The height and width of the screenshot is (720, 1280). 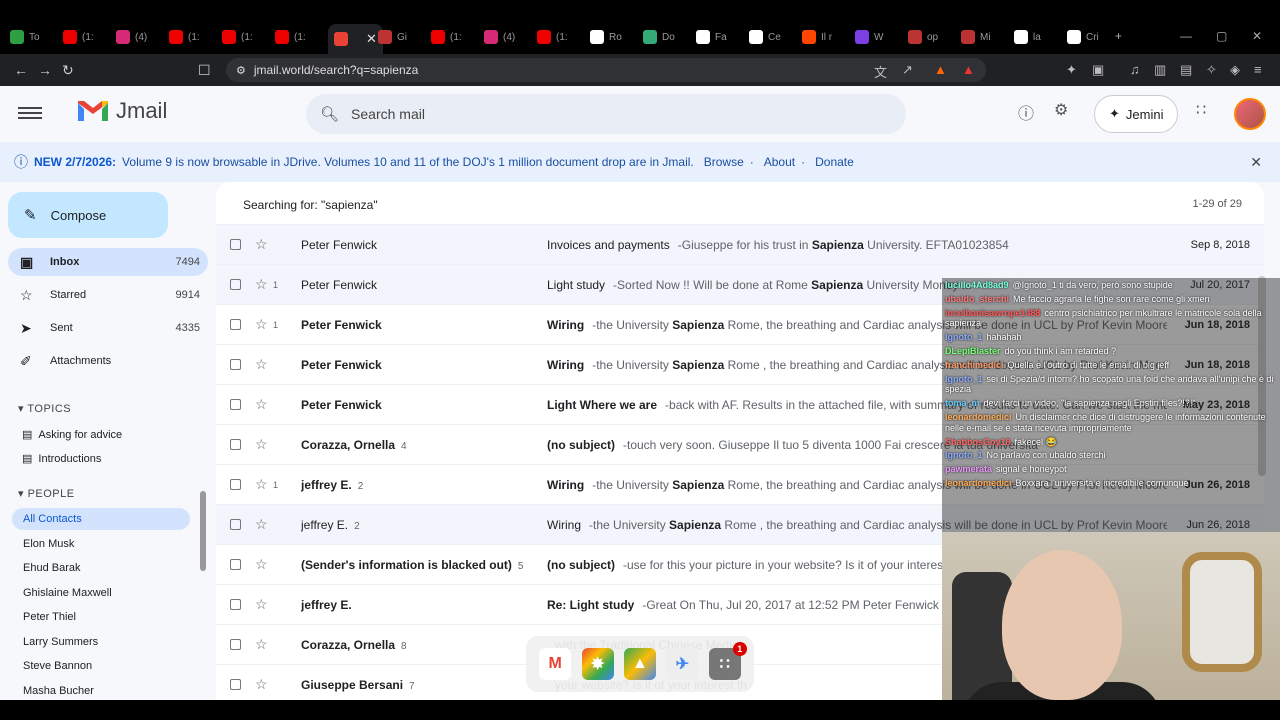 I want to click on search-input: 🔍︎ Search mail, so click(x=606, y=114).